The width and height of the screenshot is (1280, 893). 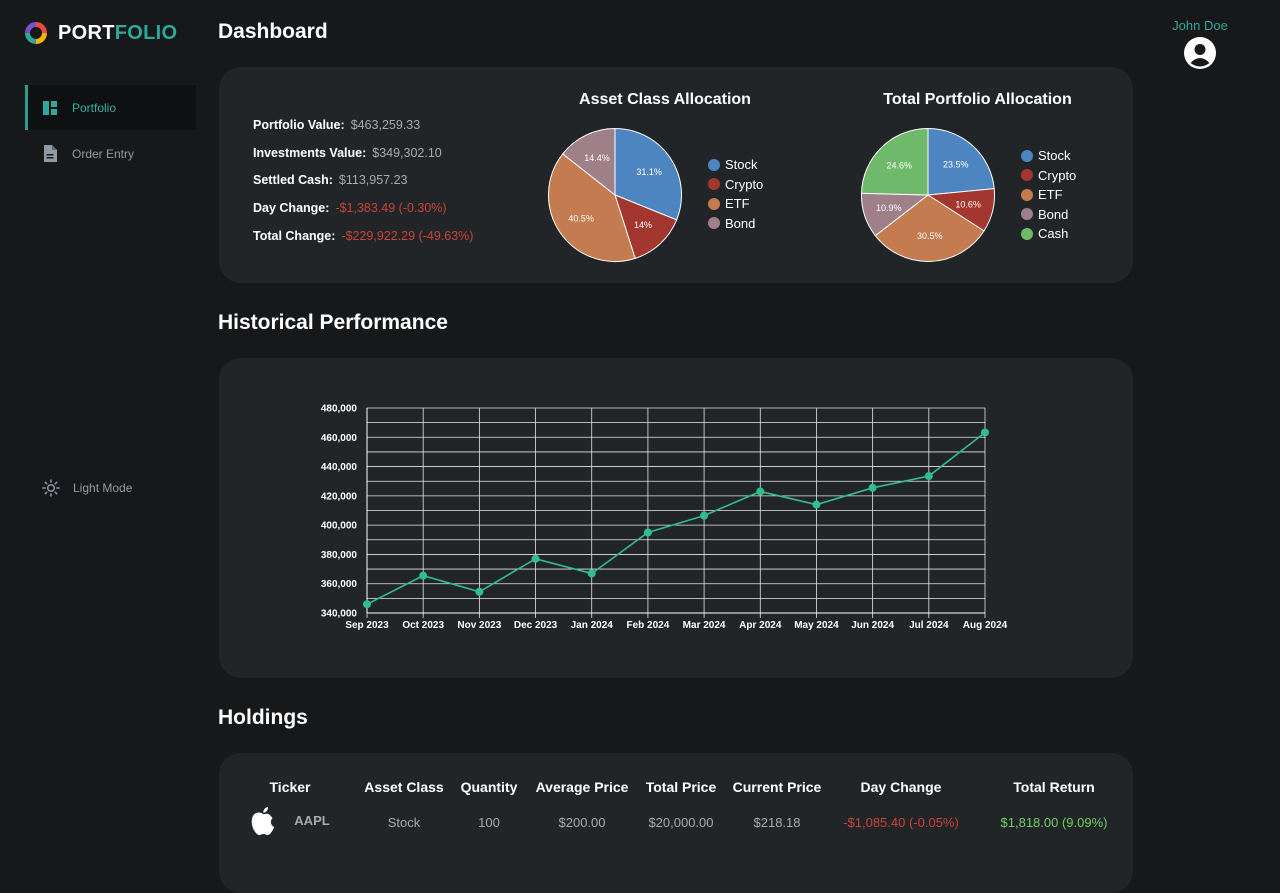 What do you see at coordinates (404, 787) in the screenshot?
I see `col-asset-class: Asset Class` at bounding box center [404, 787].